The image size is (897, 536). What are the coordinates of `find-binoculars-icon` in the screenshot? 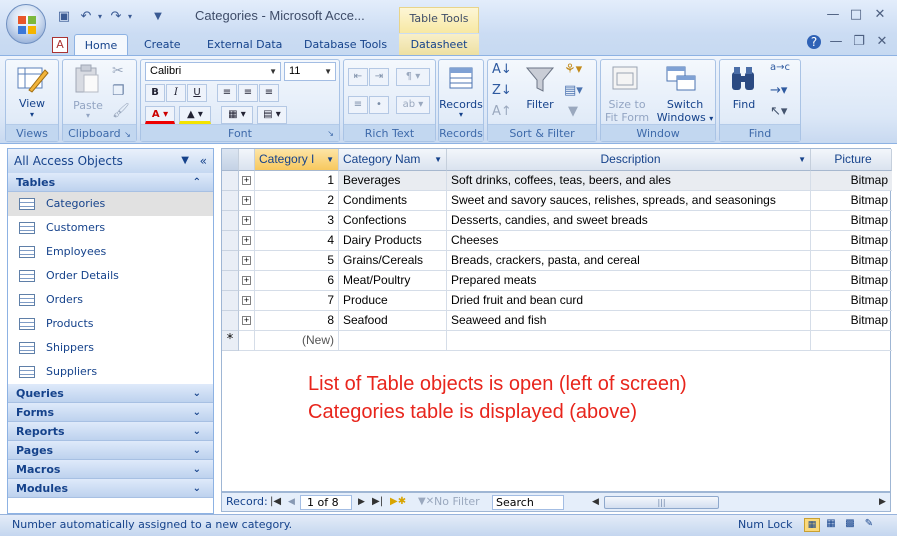 It's located at (743, 79).